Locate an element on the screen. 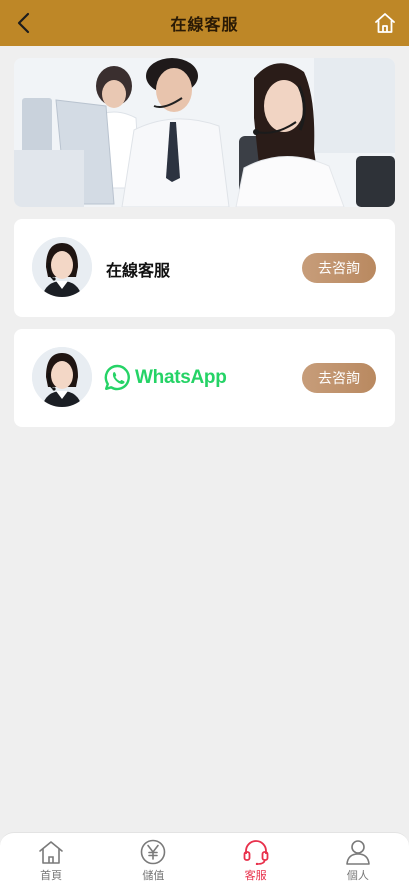  headset-icon is located at coordinates (256, 852).